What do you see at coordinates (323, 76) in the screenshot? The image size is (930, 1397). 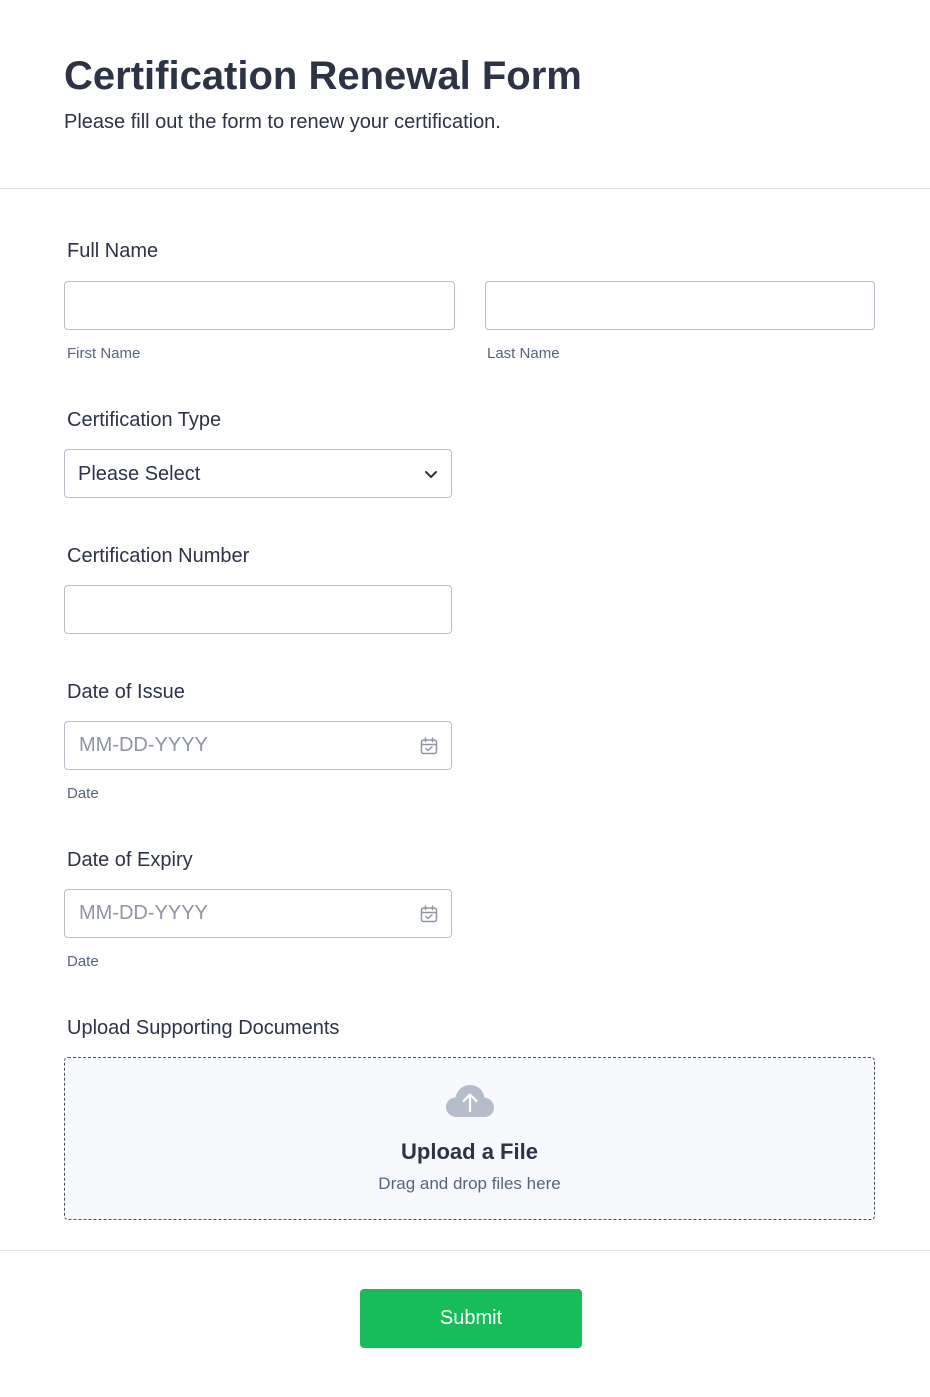 I see `page-title: Certification Renewal Form` at bounding box center [323, 76].